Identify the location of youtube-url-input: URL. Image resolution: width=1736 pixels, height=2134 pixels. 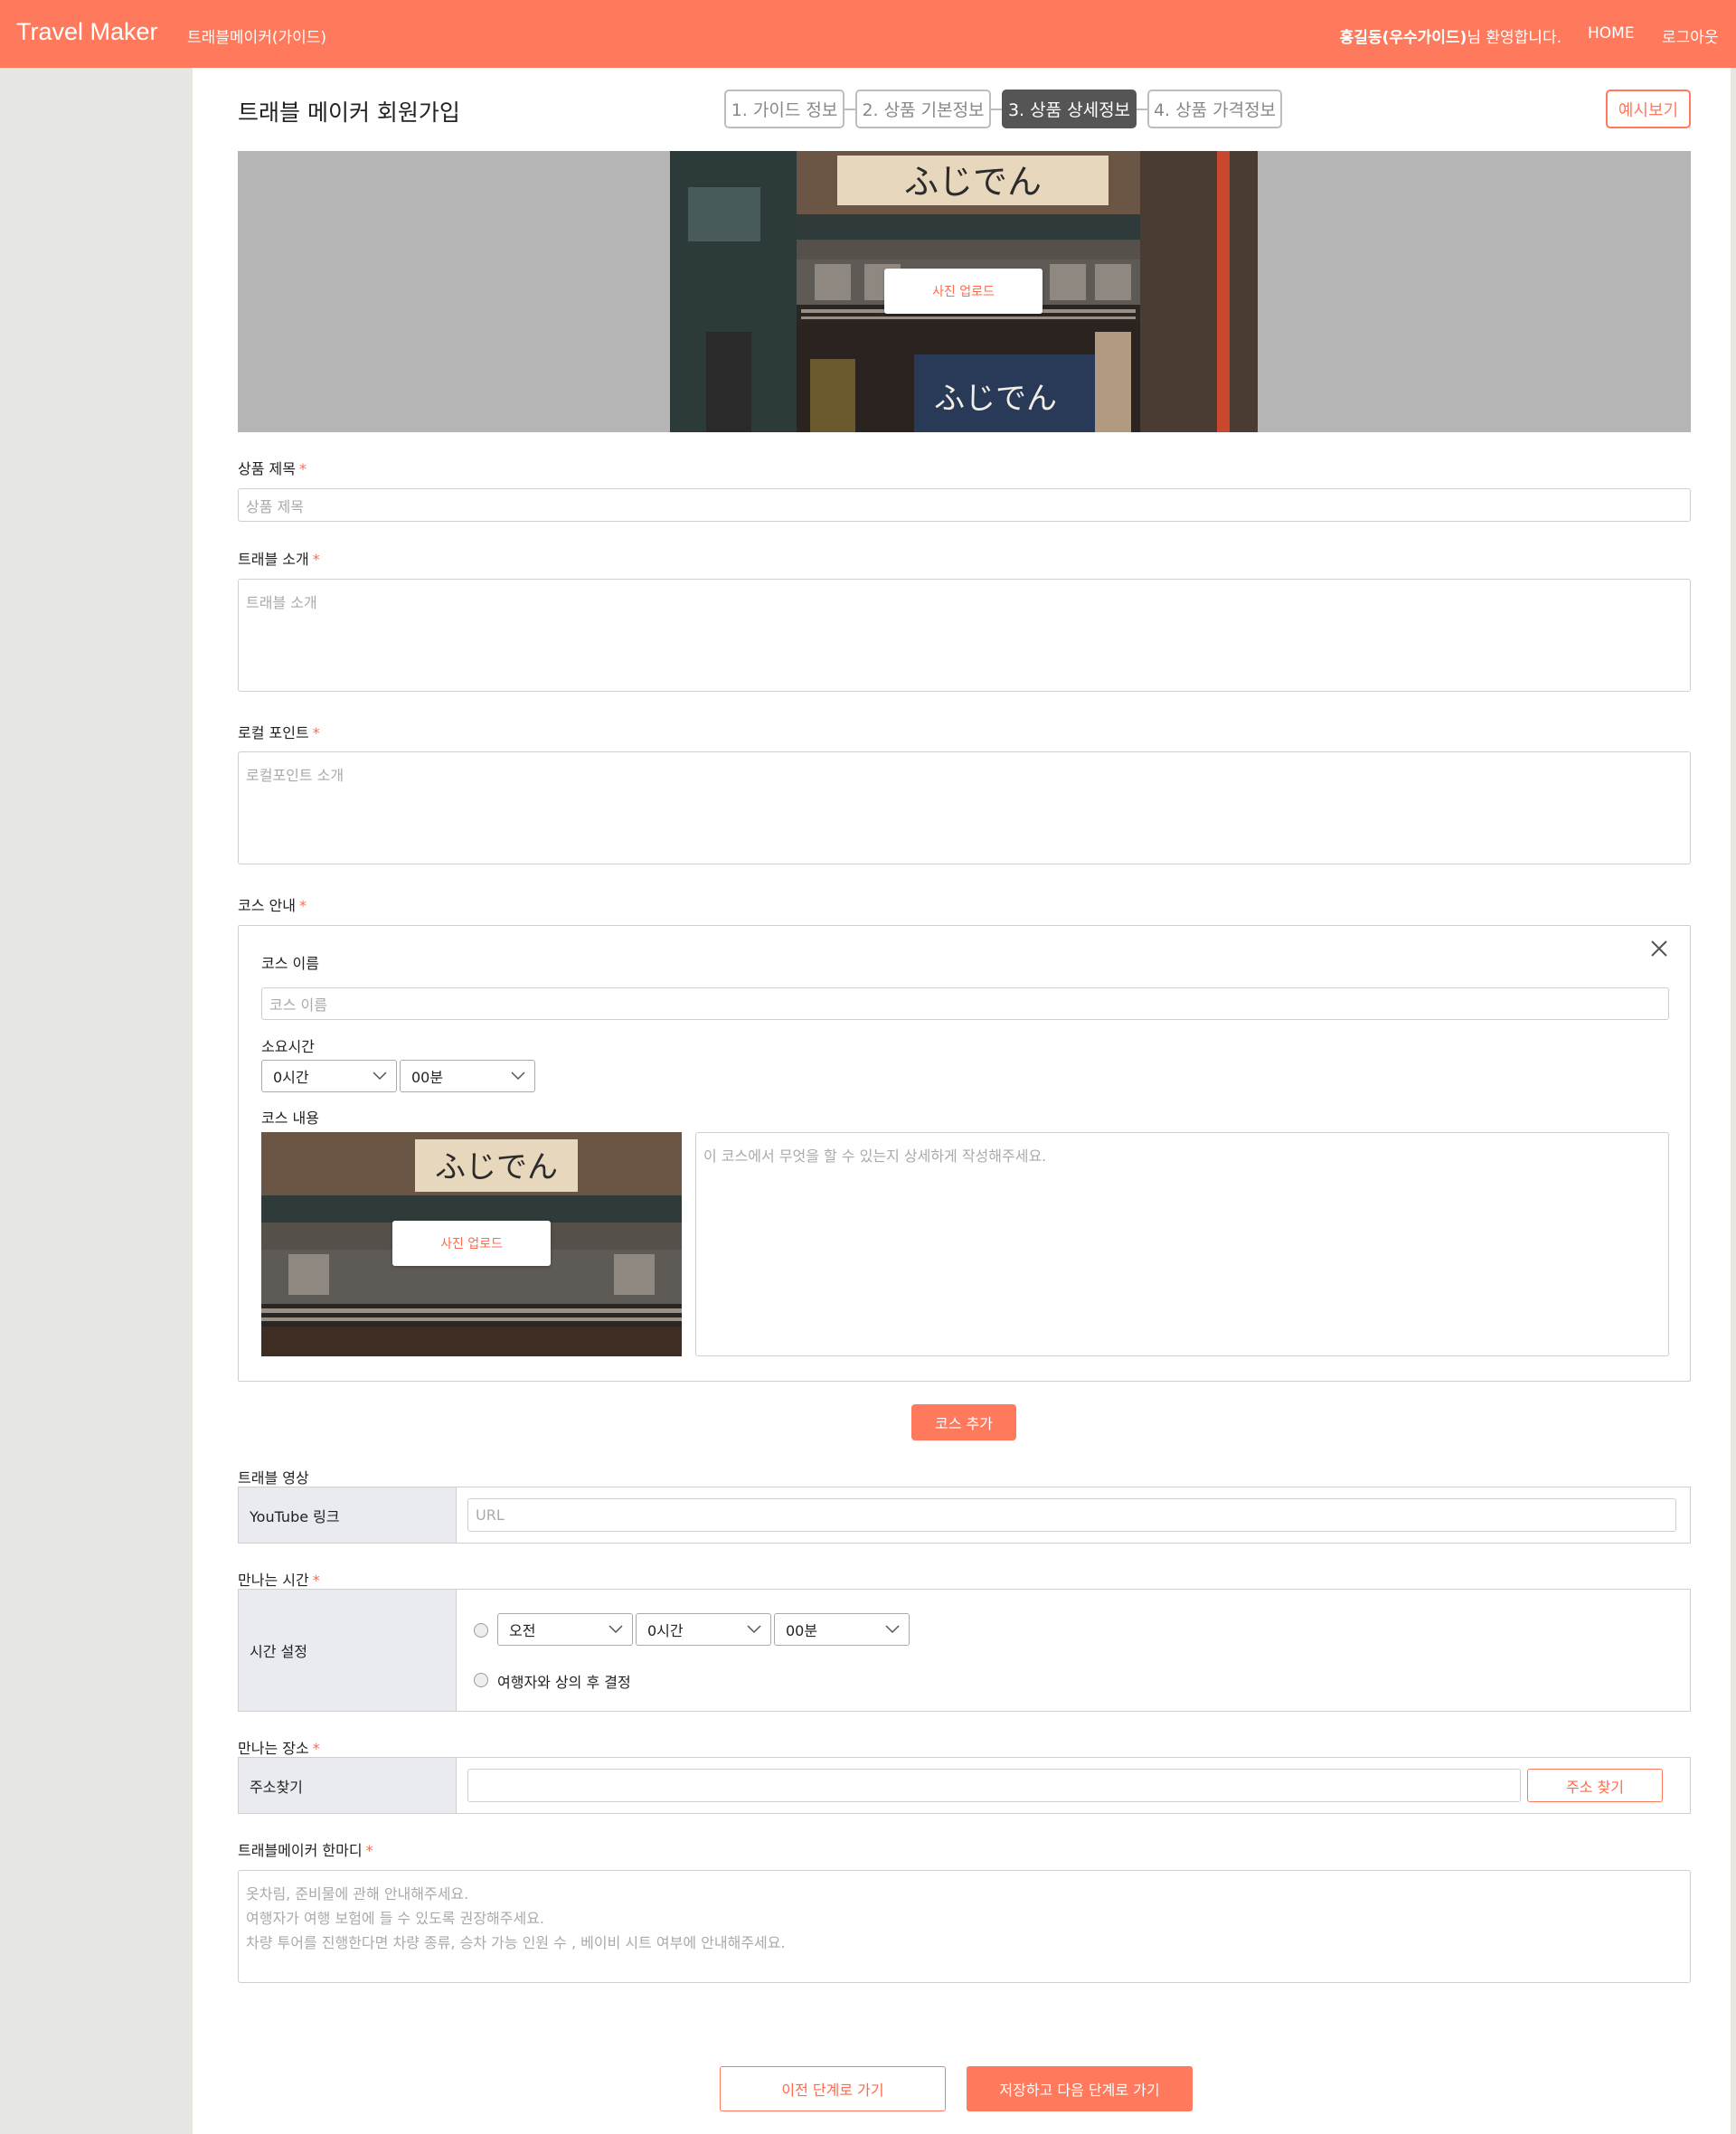
(1072, 1515).